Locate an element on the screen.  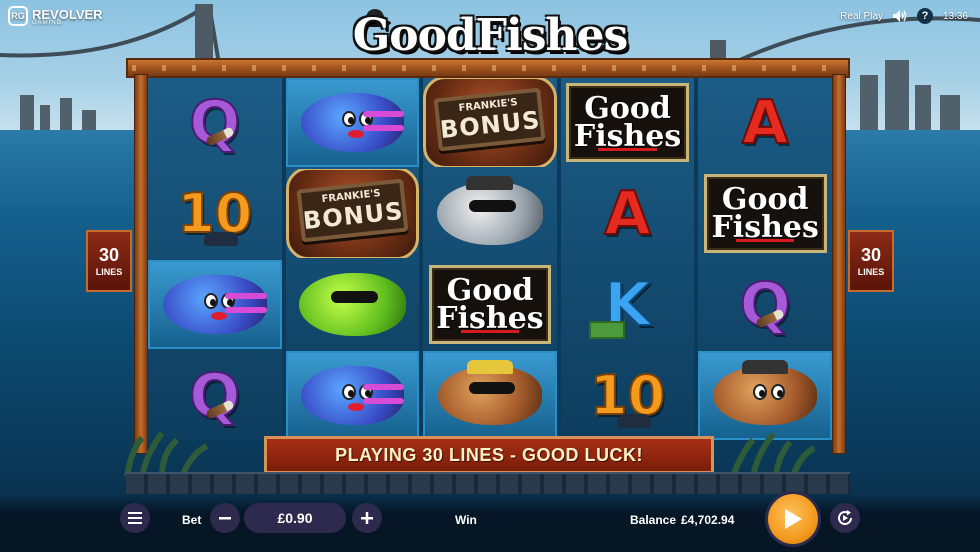
green-fish-icon is located at coordinates (352, 304).